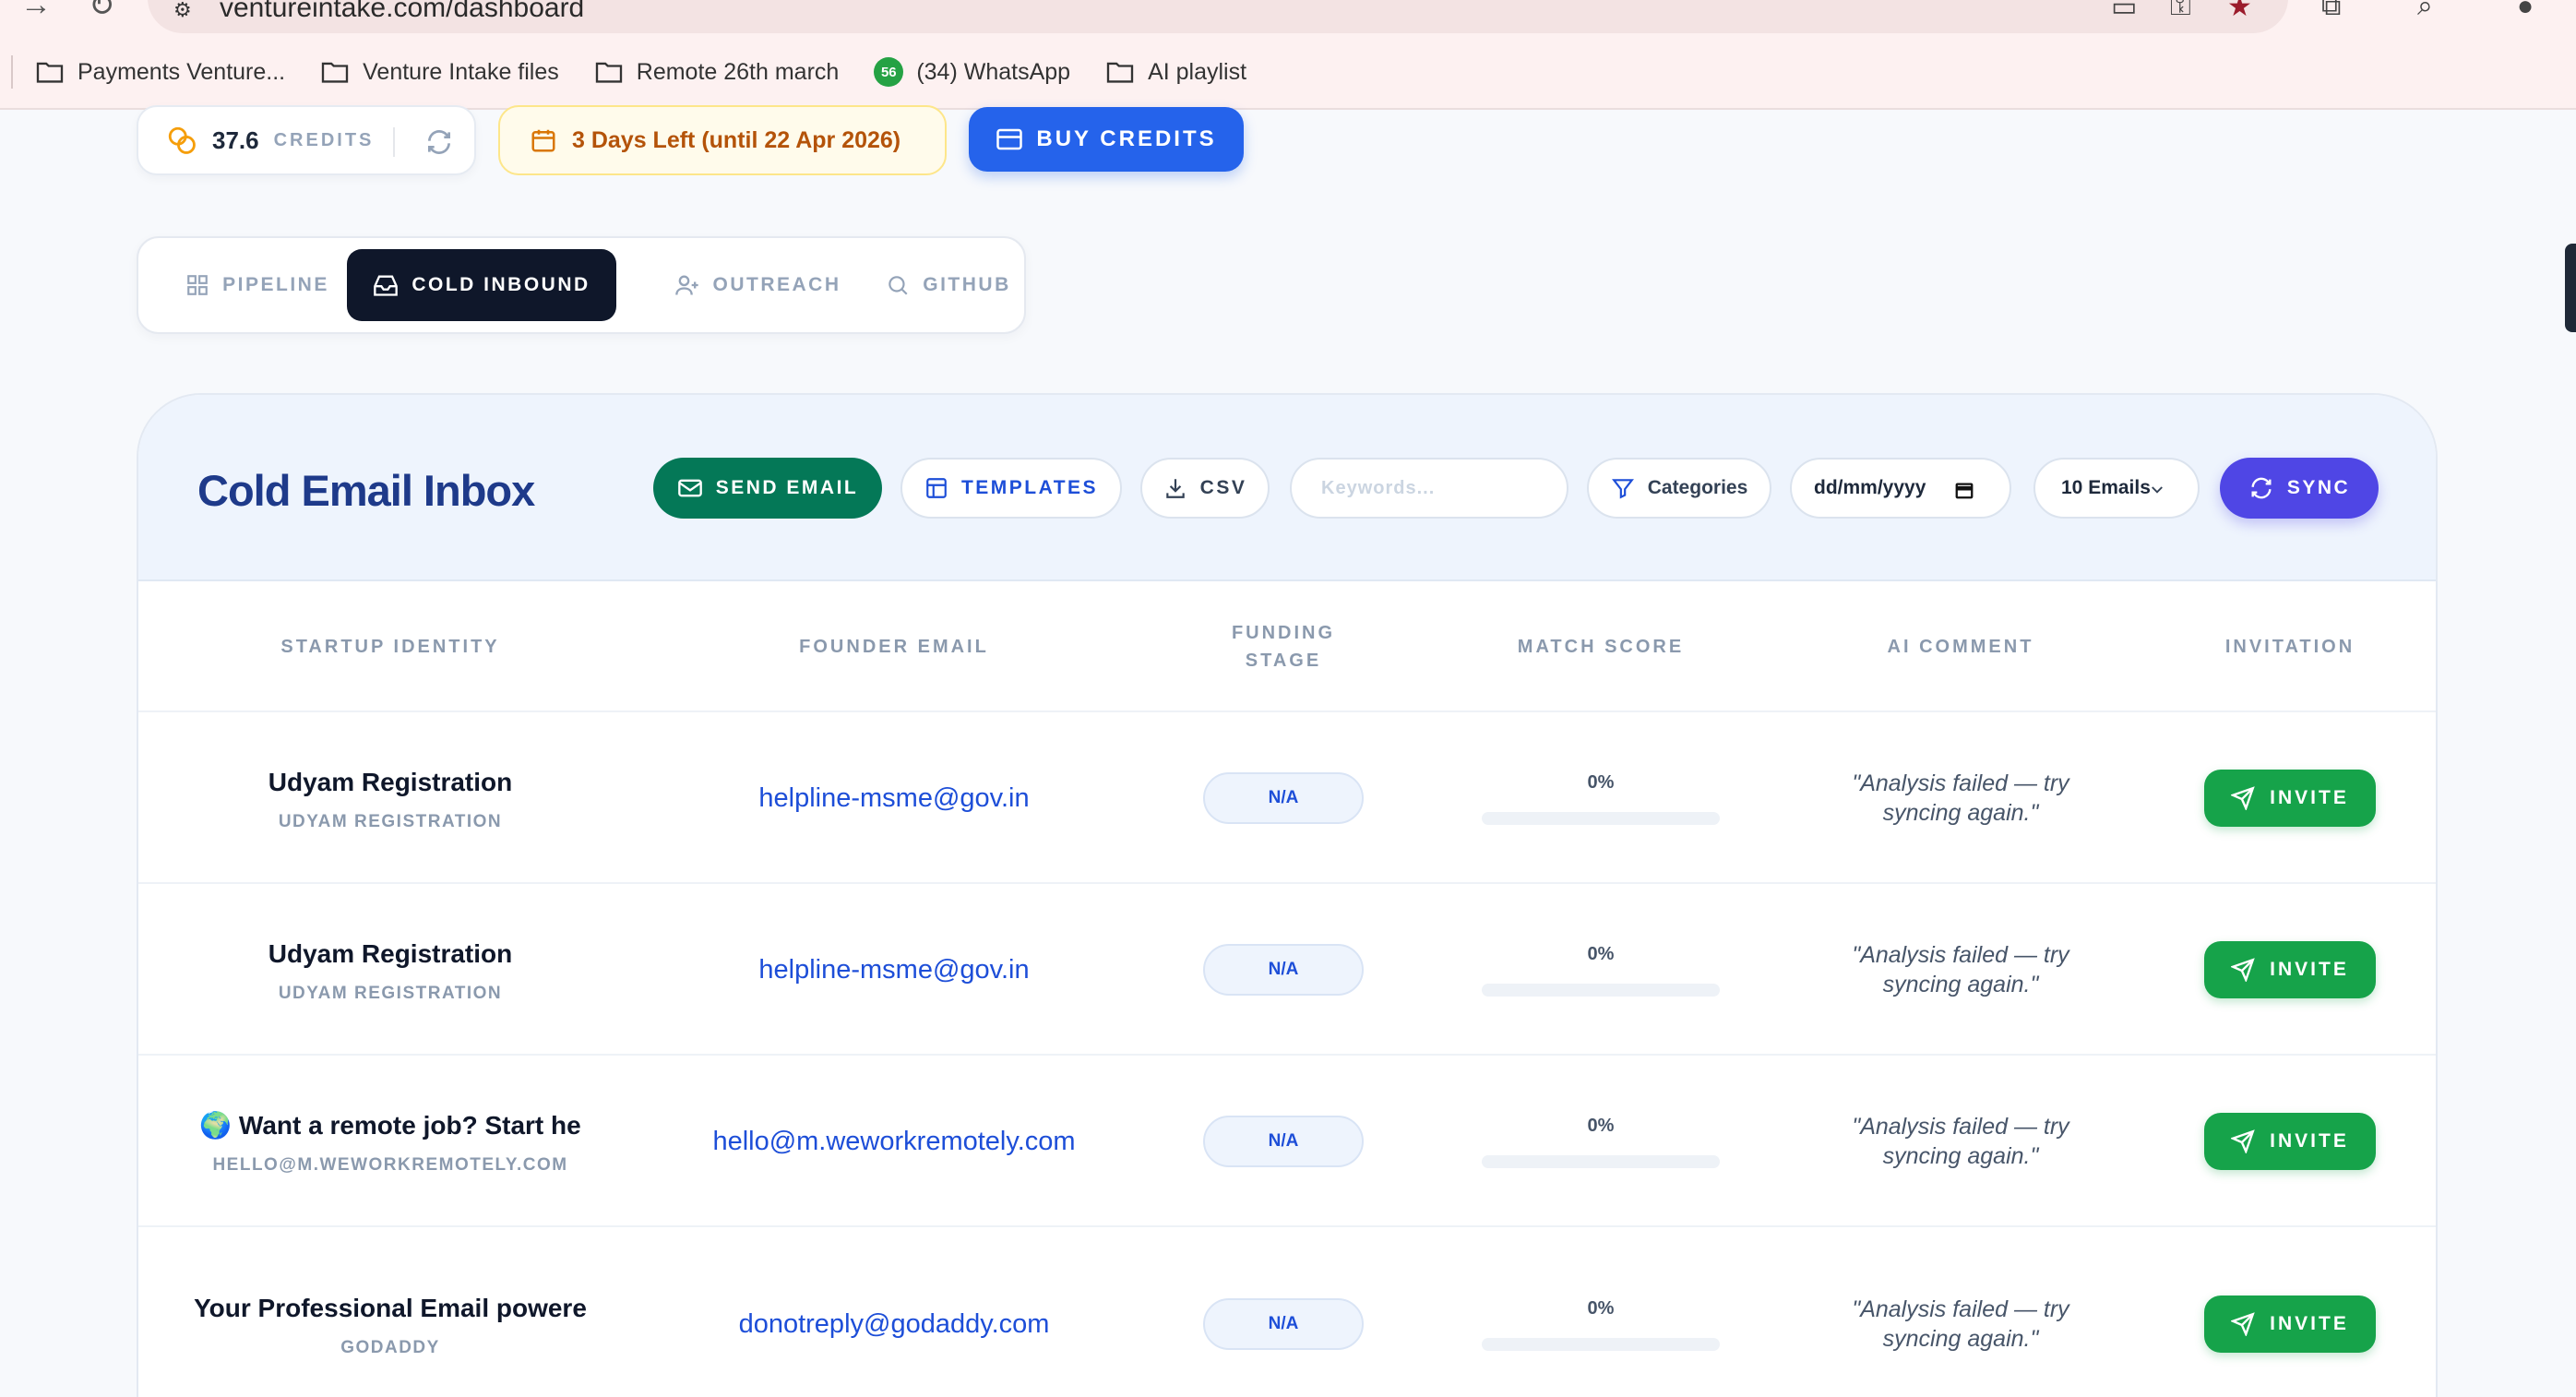 This screenshot has height=1397, width=2576. What do you see at coordinates (722, 140) in the screenshot?
I see `trial-days-left-badge: 3 Days Left (until 22 Apr 2026)` at bounding box center [722, 140].